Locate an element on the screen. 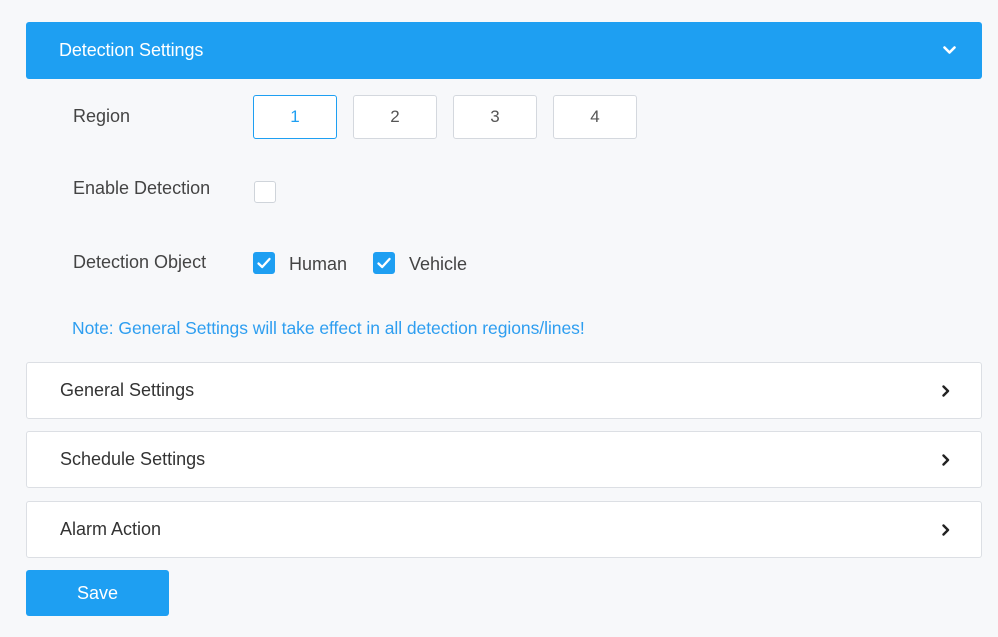  region-button-1: 1 is located at coordinates (295, 117).